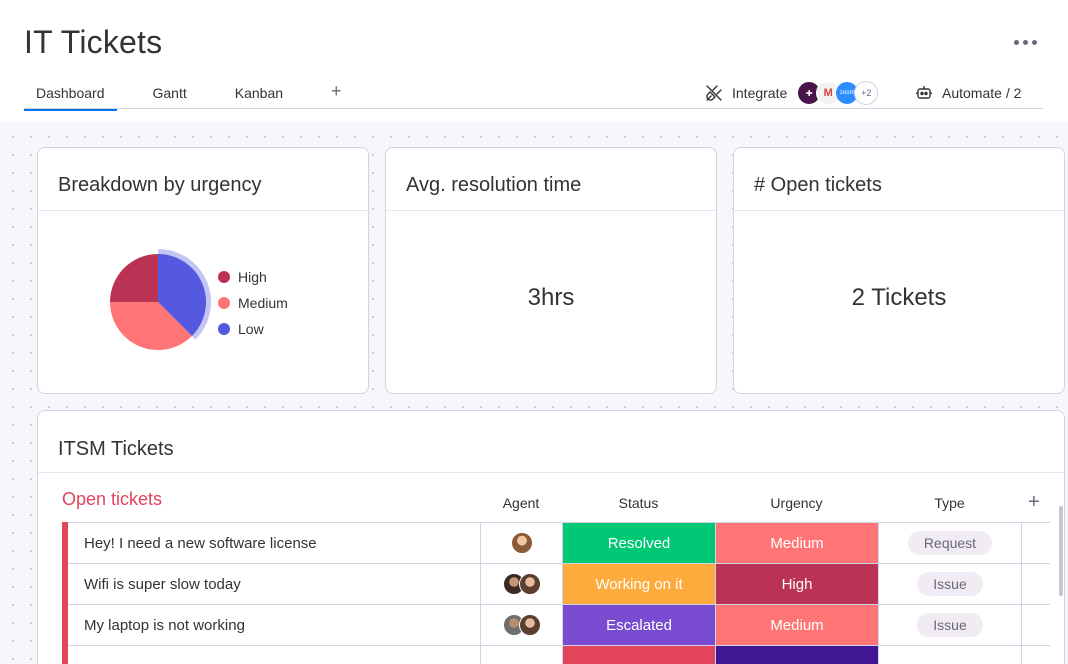  I want to click on status-cell: Working on it, so click(638, 584).